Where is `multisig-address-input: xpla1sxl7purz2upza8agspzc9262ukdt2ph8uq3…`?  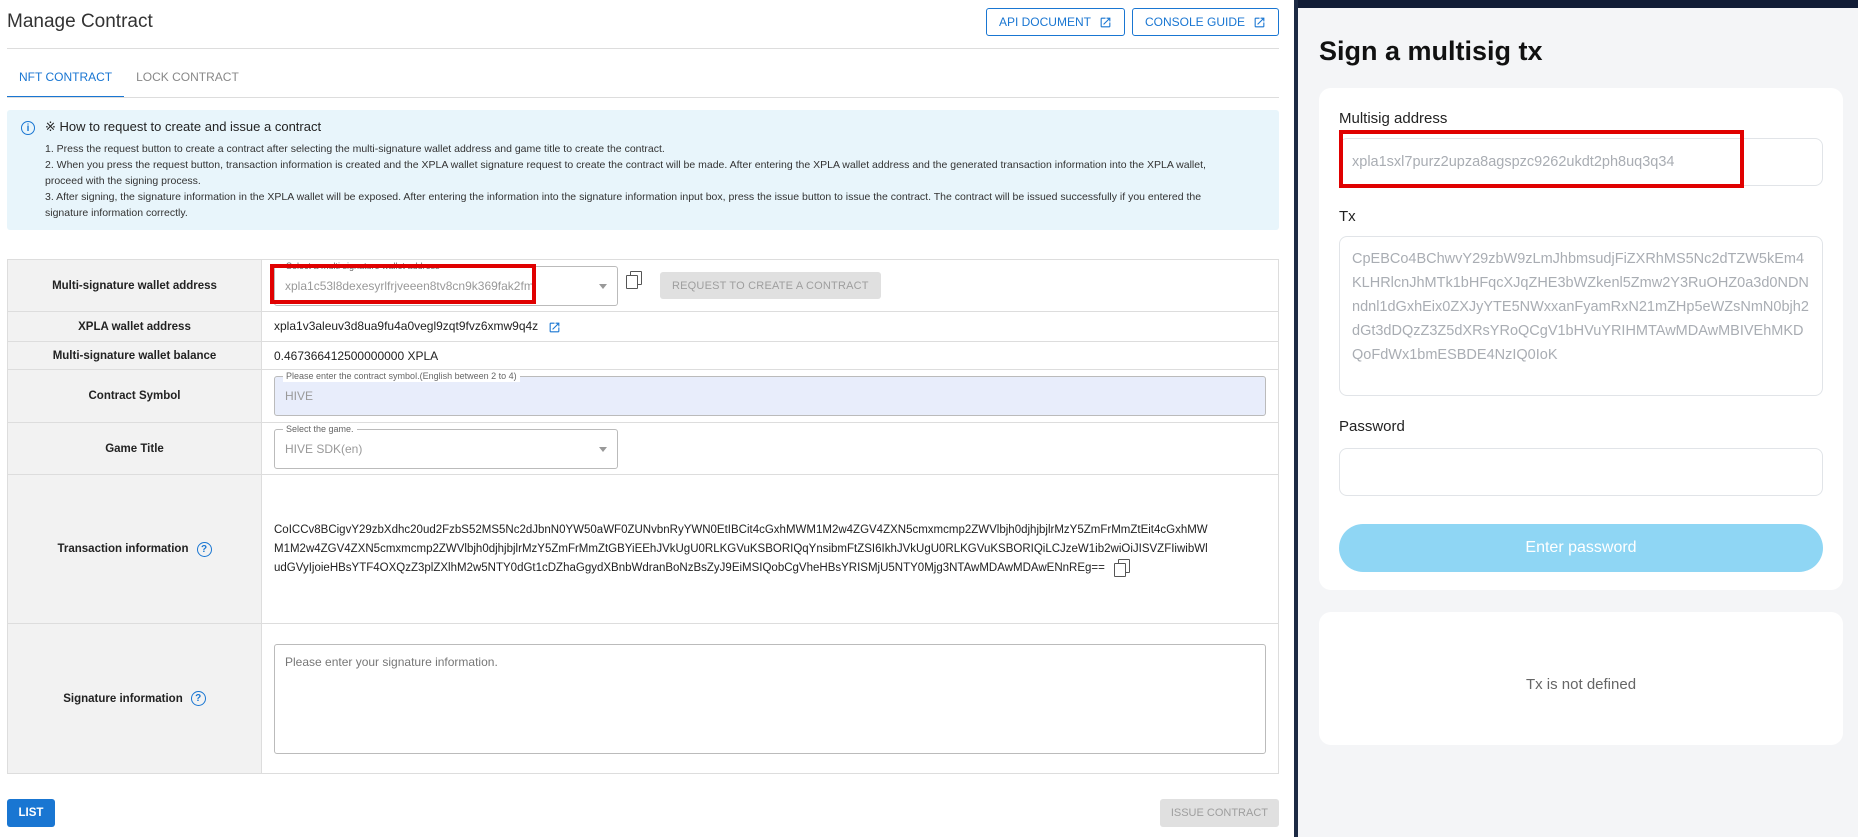
multisig-address-input: xpla1sxl7purz2upza8agspzc9262ukdt2ph8uq3… is located at coordinates (1581, 162).